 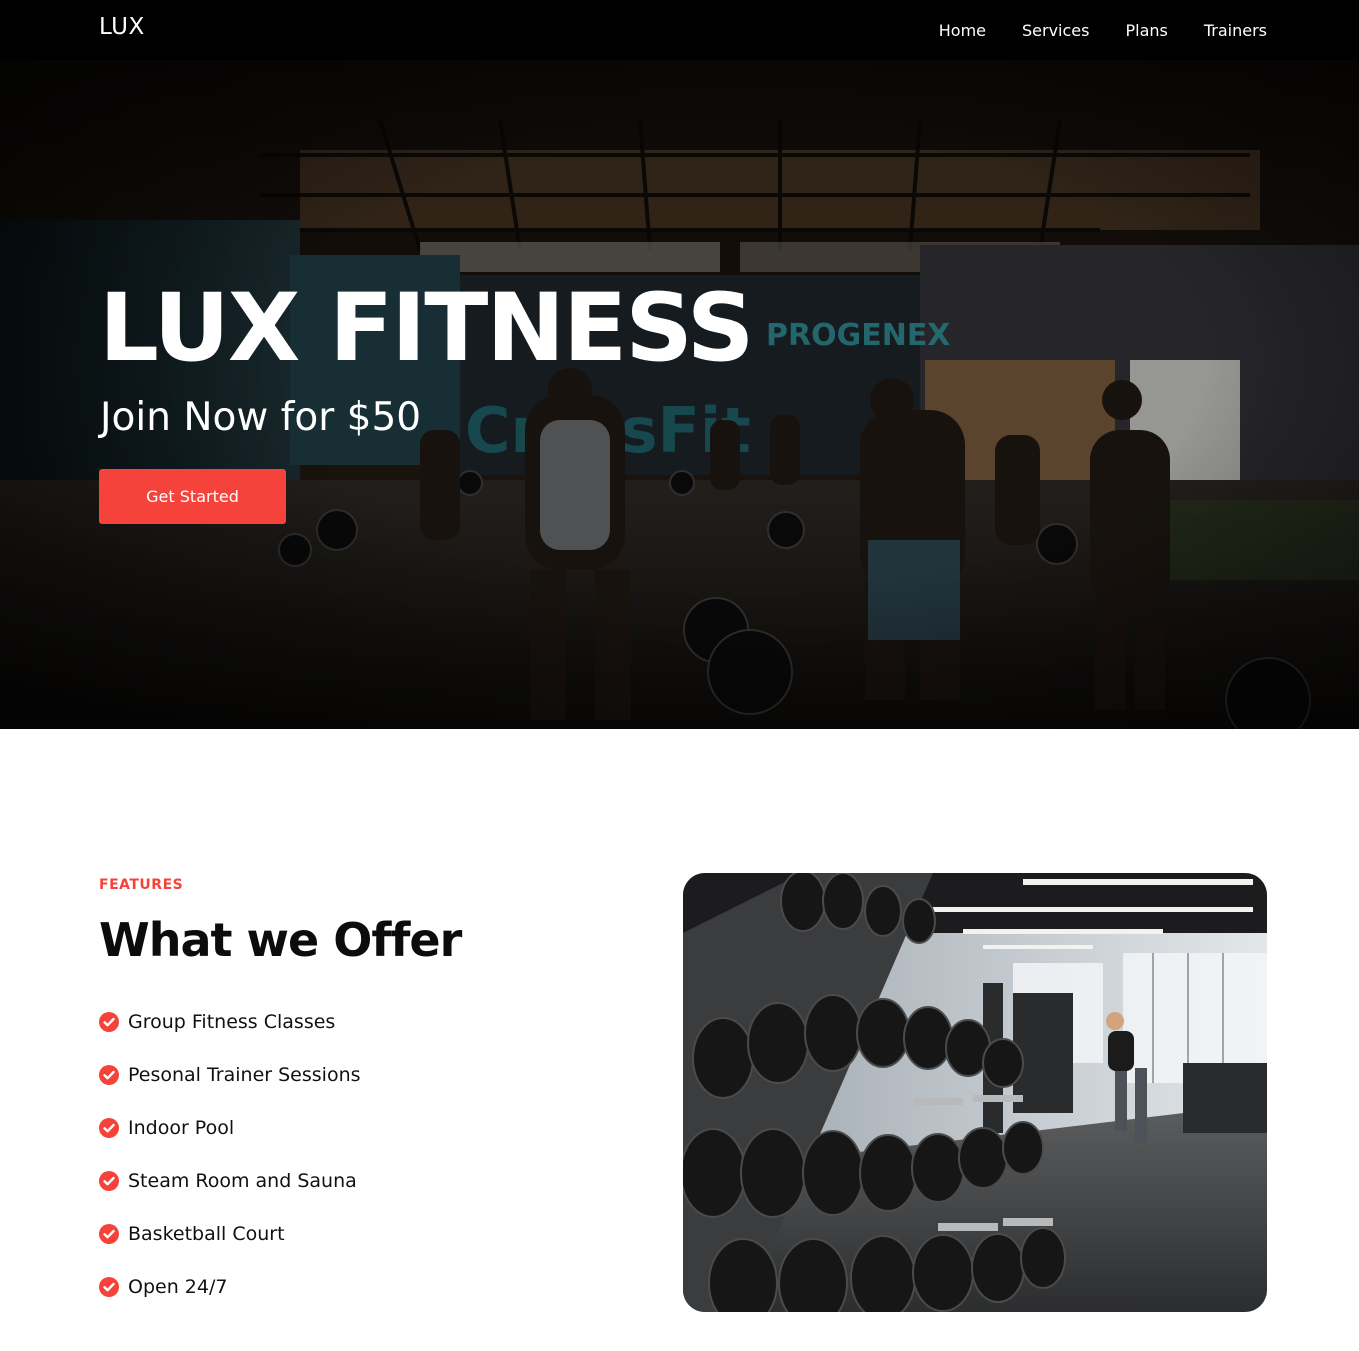 What do you see at coordinates (192, 496) in the screenshot?
I see `get-started-button: Get Started` at bounding box center [192, 496].